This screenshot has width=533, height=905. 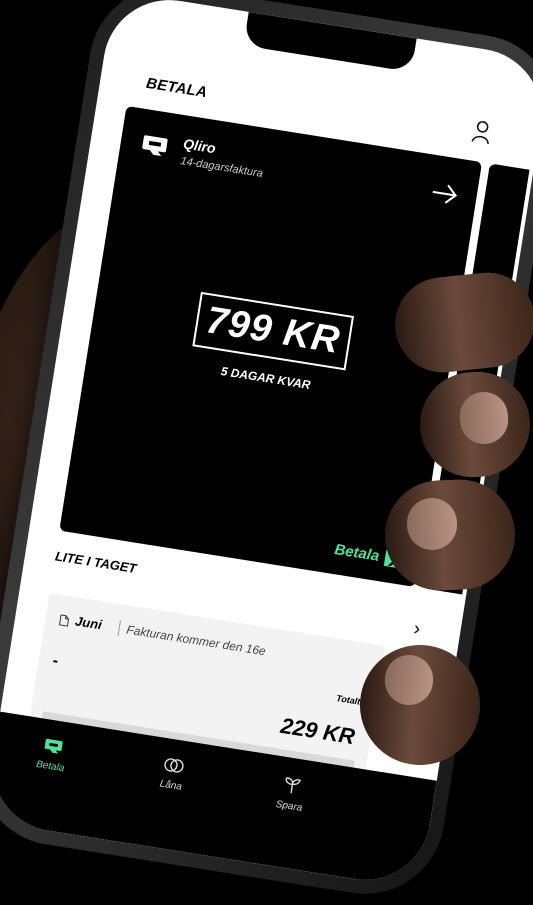 What do you see at coordinates (170, 785) in the screenshot?
I see `tab-label: Låna` at bounding box center [170, 785].